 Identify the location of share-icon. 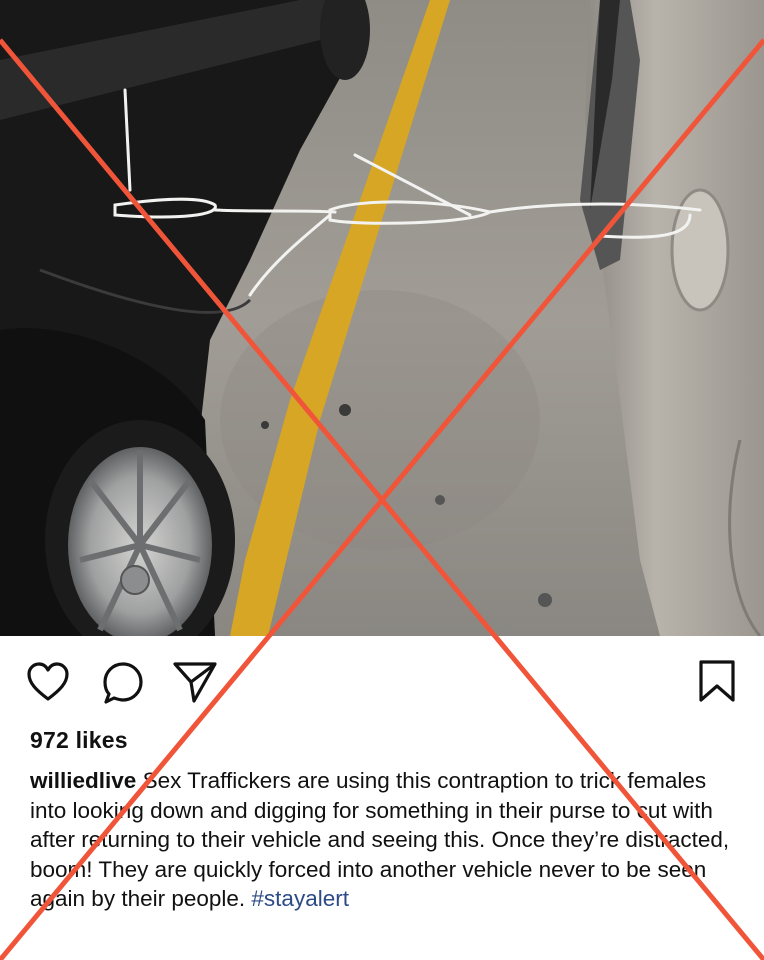
(195, 682).